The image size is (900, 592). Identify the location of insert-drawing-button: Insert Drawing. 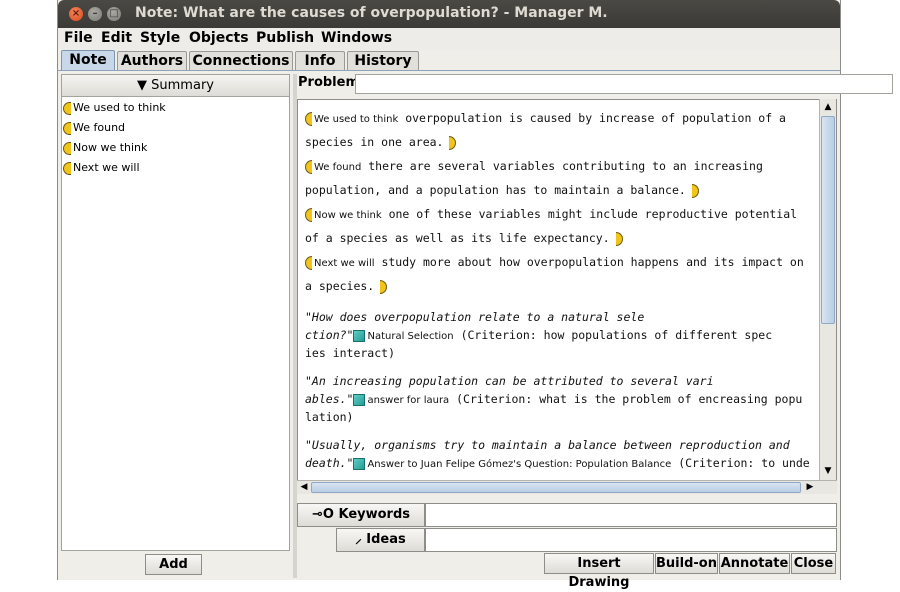
(599, 571).